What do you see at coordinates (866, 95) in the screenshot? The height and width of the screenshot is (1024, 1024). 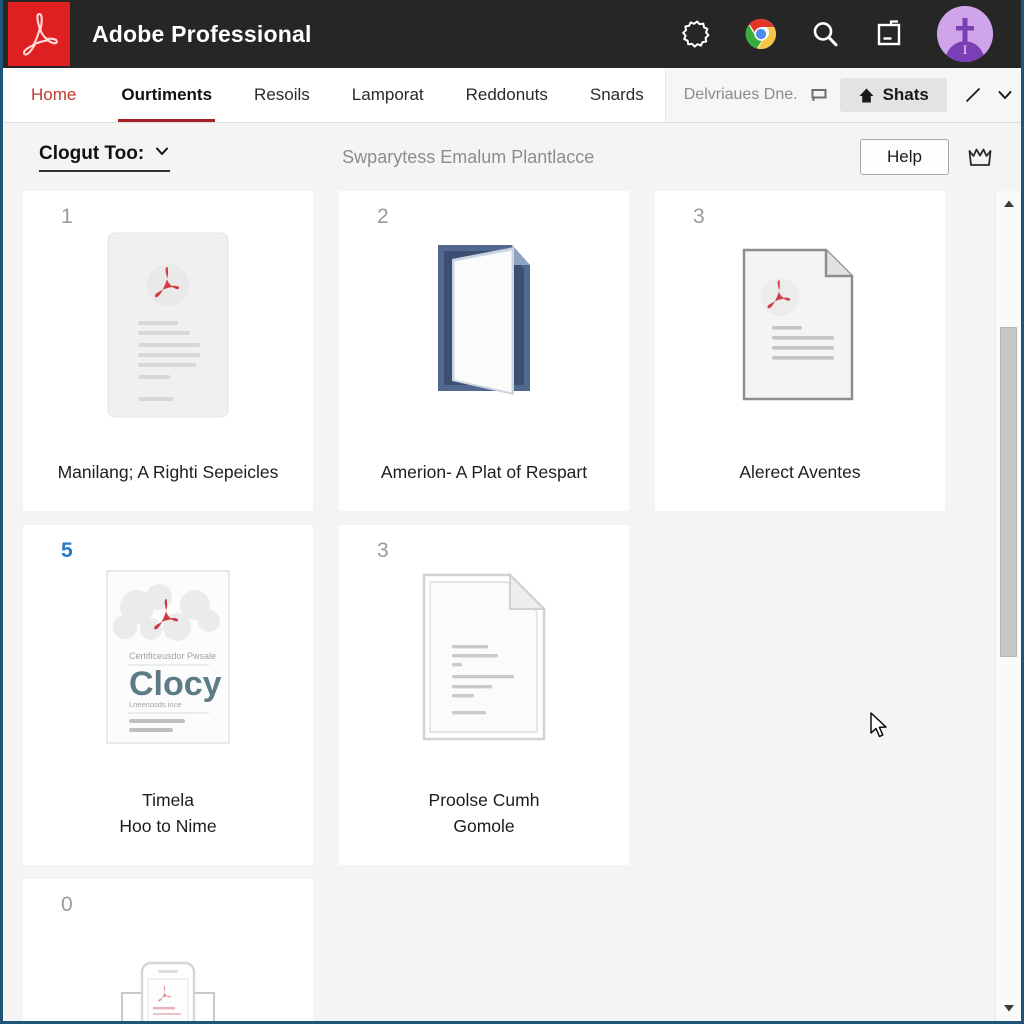 I see `home-shats-icon` at bounding box center [866, 95].